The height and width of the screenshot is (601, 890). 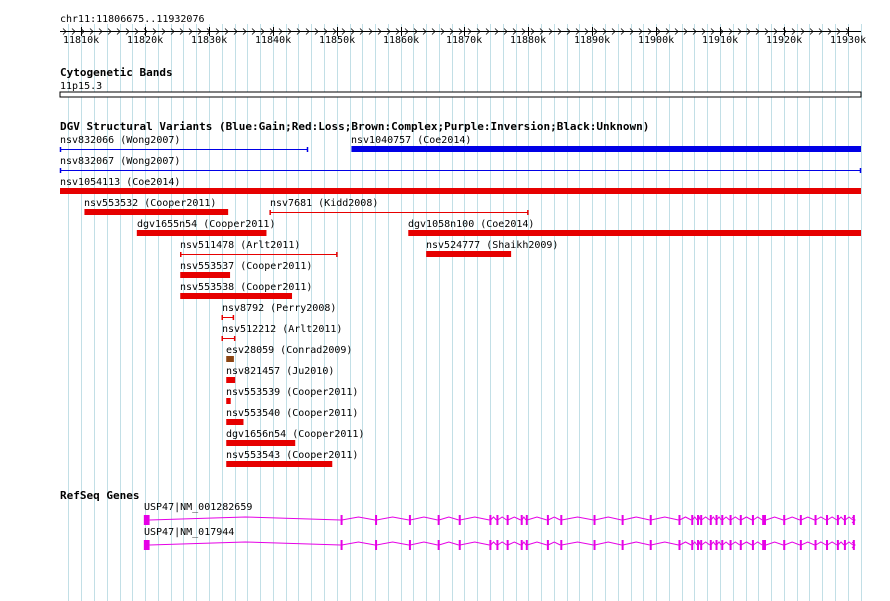 I want to click on ruler-tick-label: 11920k, so click(x=784, y=40).